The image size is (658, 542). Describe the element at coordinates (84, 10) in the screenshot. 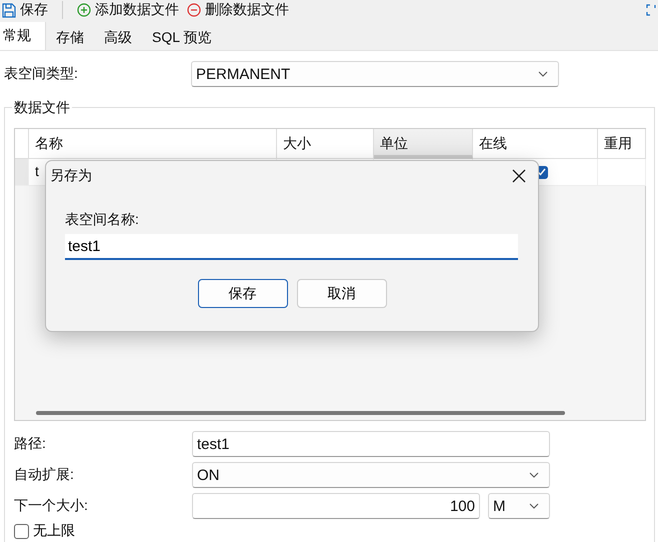

I see `plus-circle-icon` at that location.